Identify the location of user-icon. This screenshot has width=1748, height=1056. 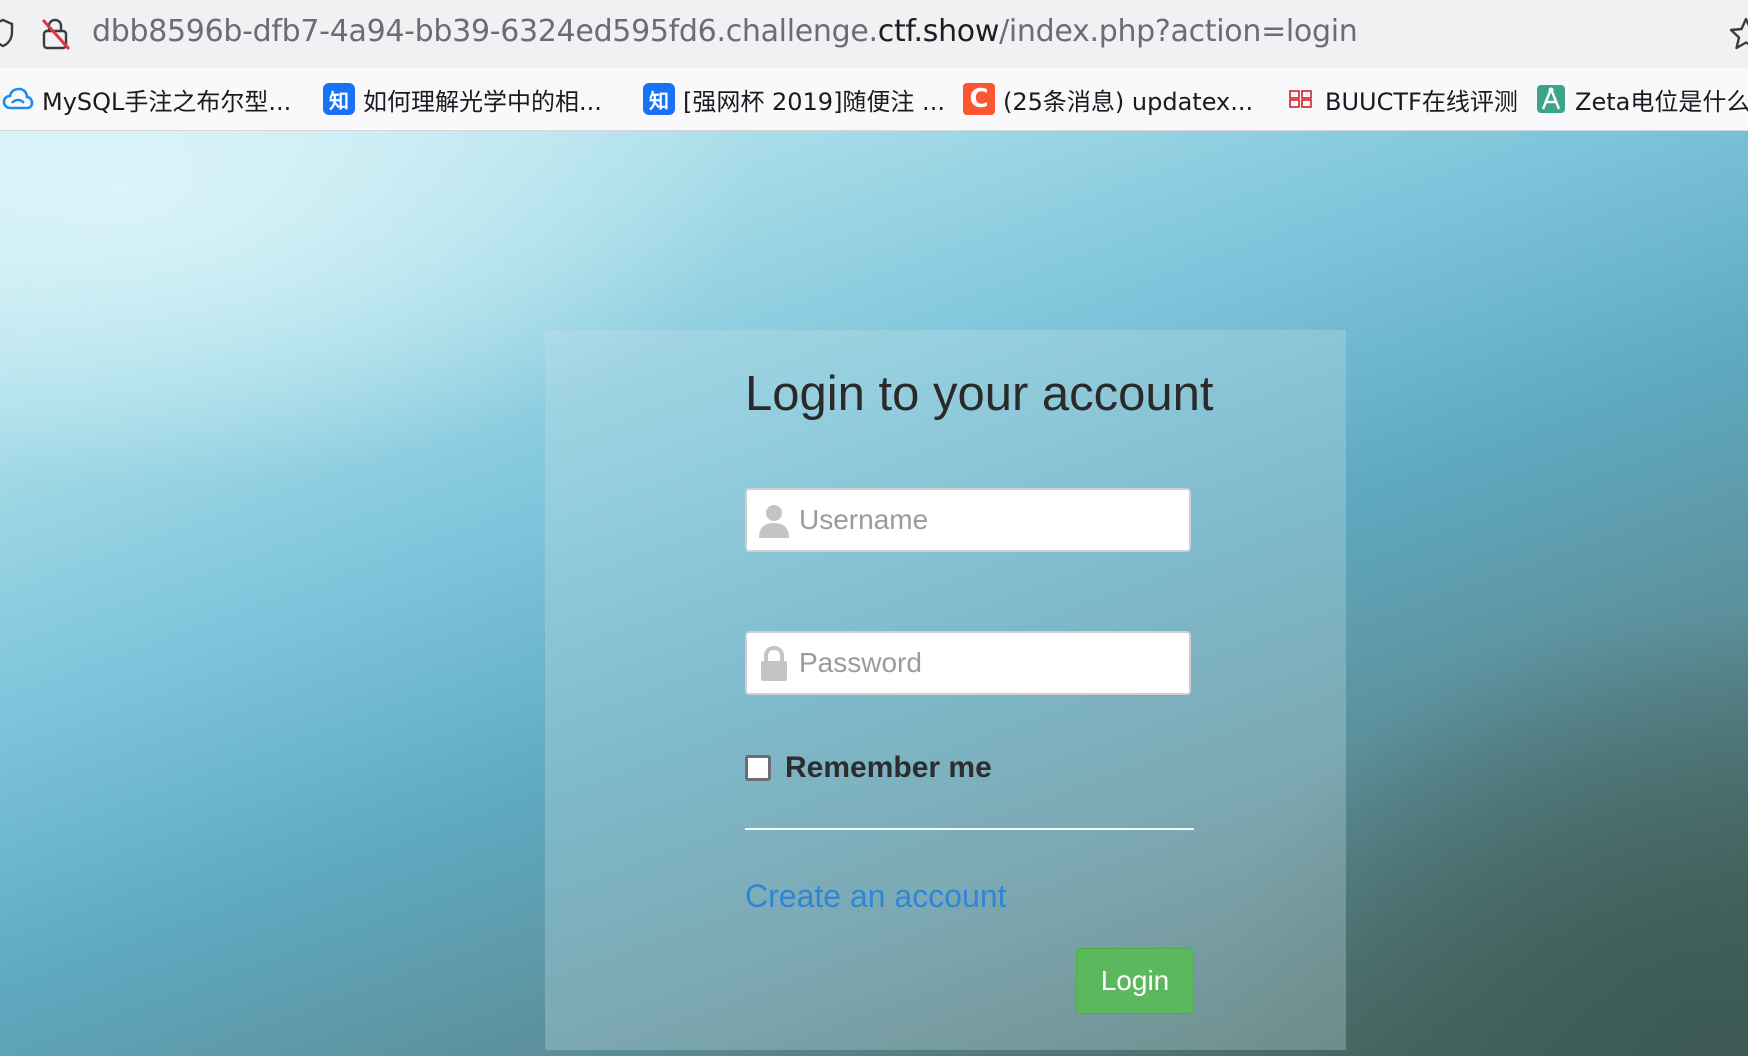
(774, 521).